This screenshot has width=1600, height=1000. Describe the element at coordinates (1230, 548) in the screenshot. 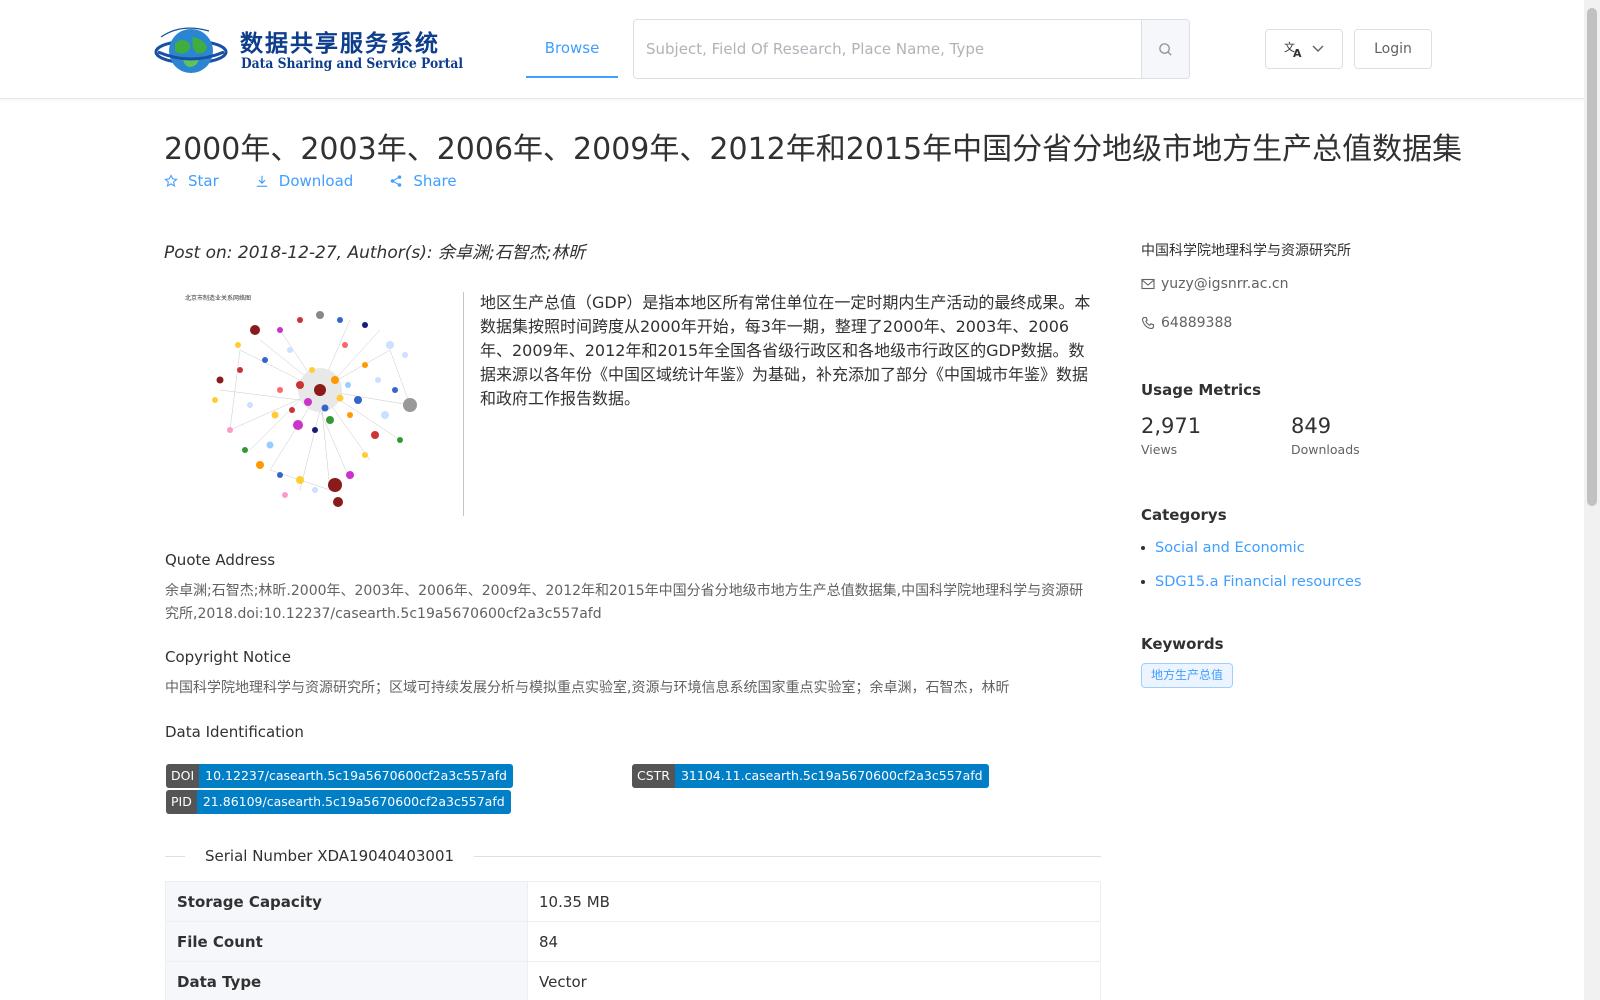

I see `category-label: Social and Economic` at that location.